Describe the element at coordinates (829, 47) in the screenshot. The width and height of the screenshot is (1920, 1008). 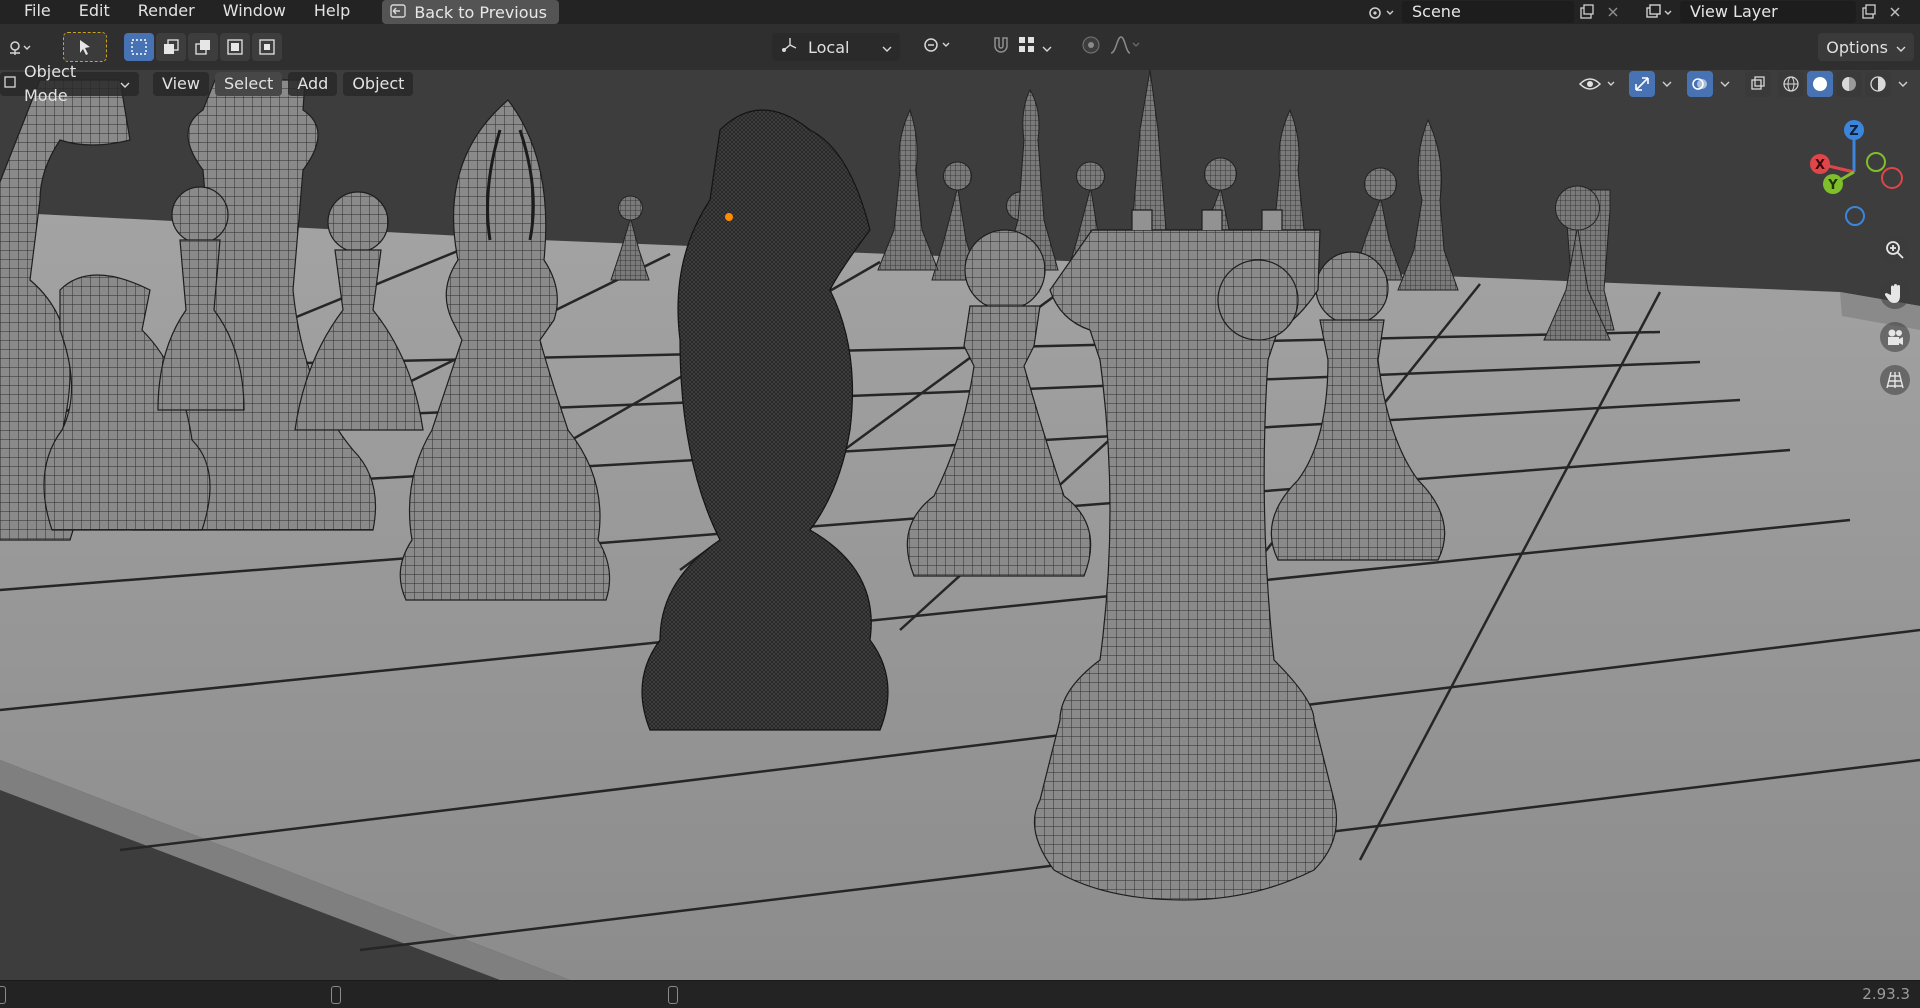
I see `orientation-label: Local` at that location.